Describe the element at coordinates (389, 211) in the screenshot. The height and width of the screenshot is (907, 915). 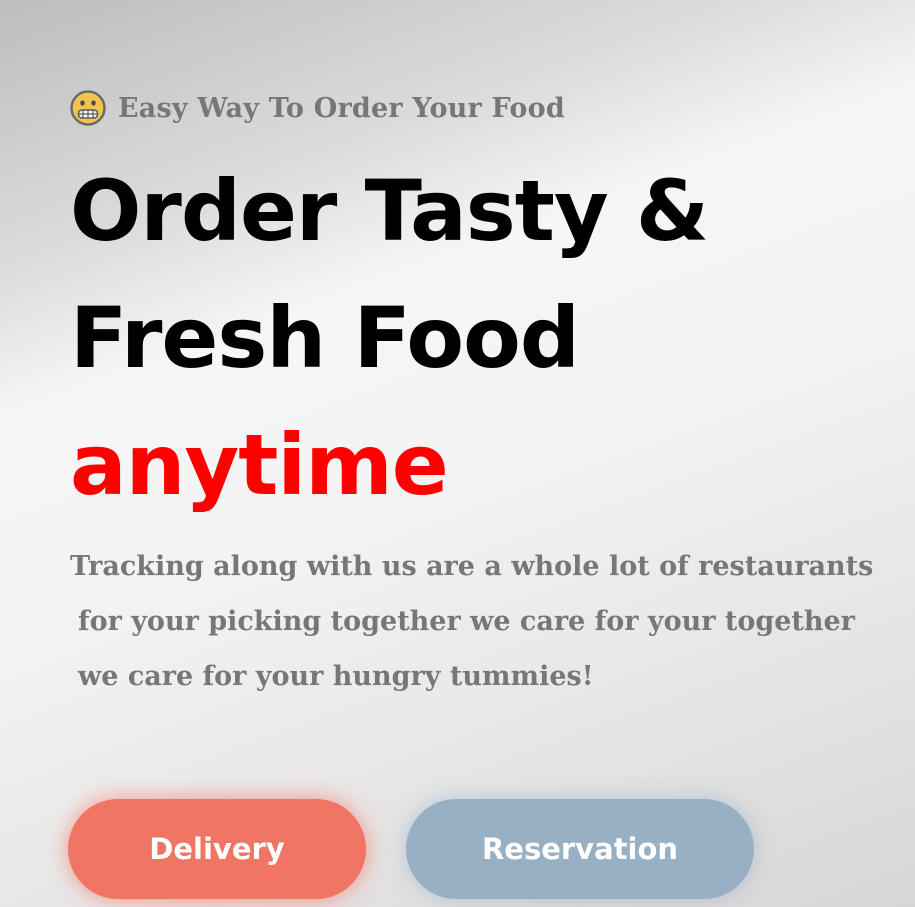
I see `headline-line-1: Order Tasty &` at that location.